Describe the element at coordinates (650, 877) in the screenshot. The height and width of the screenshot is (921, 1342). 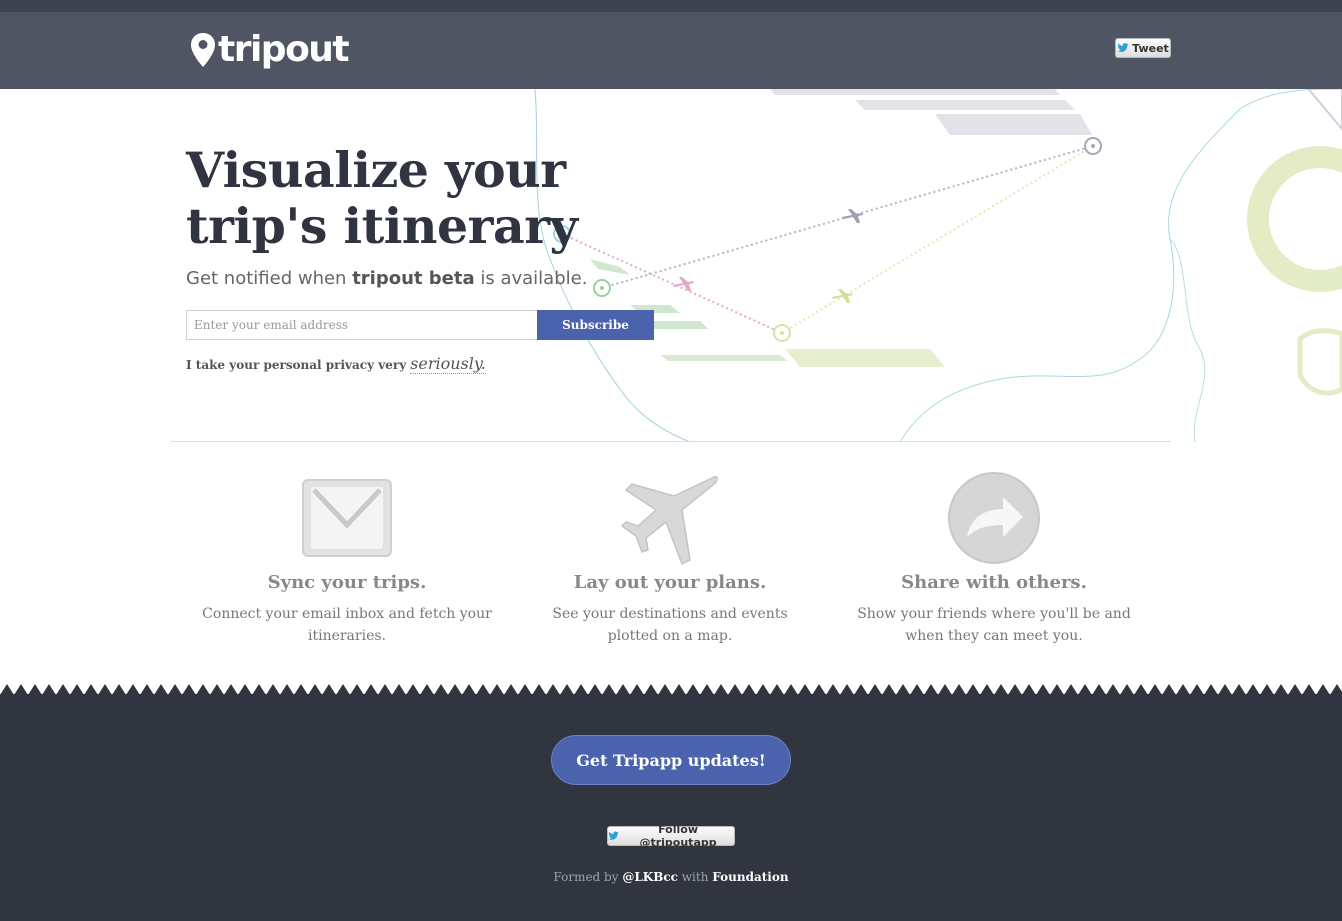
I see `credits-author-link: @LKBcc` at that location.